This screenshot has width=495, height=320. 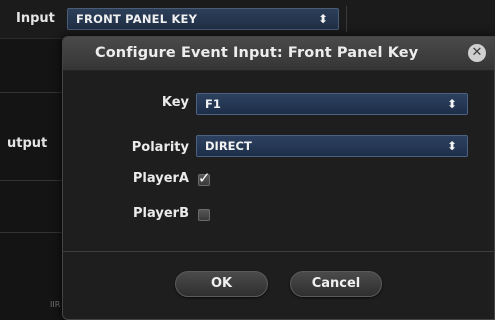 I want to click on playera-label: PlayerA, so click(x=160, y=178).